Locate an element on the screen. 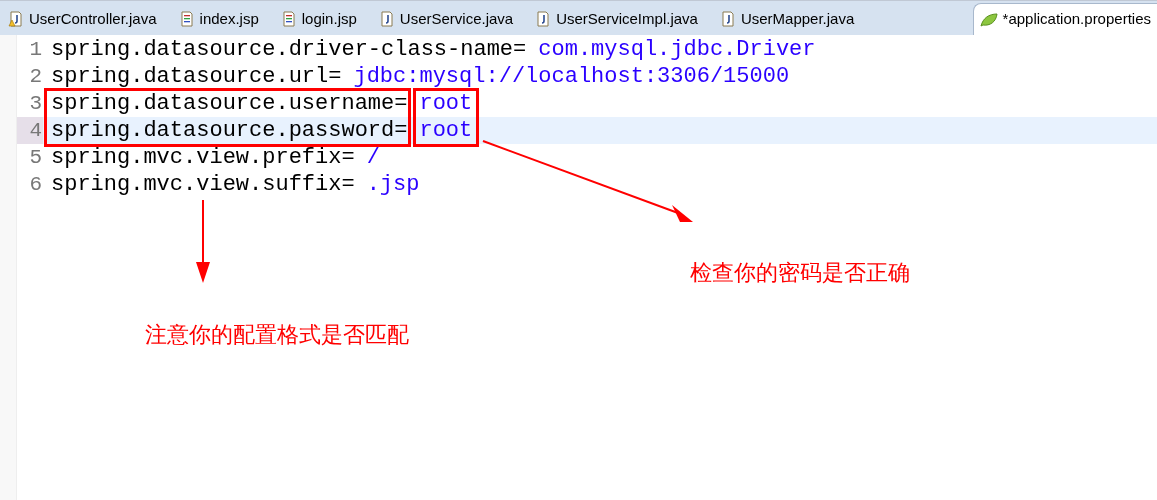 This screenshot has height=500, width=1157. java-file-warning-icon is located at coordinates (16, 19).